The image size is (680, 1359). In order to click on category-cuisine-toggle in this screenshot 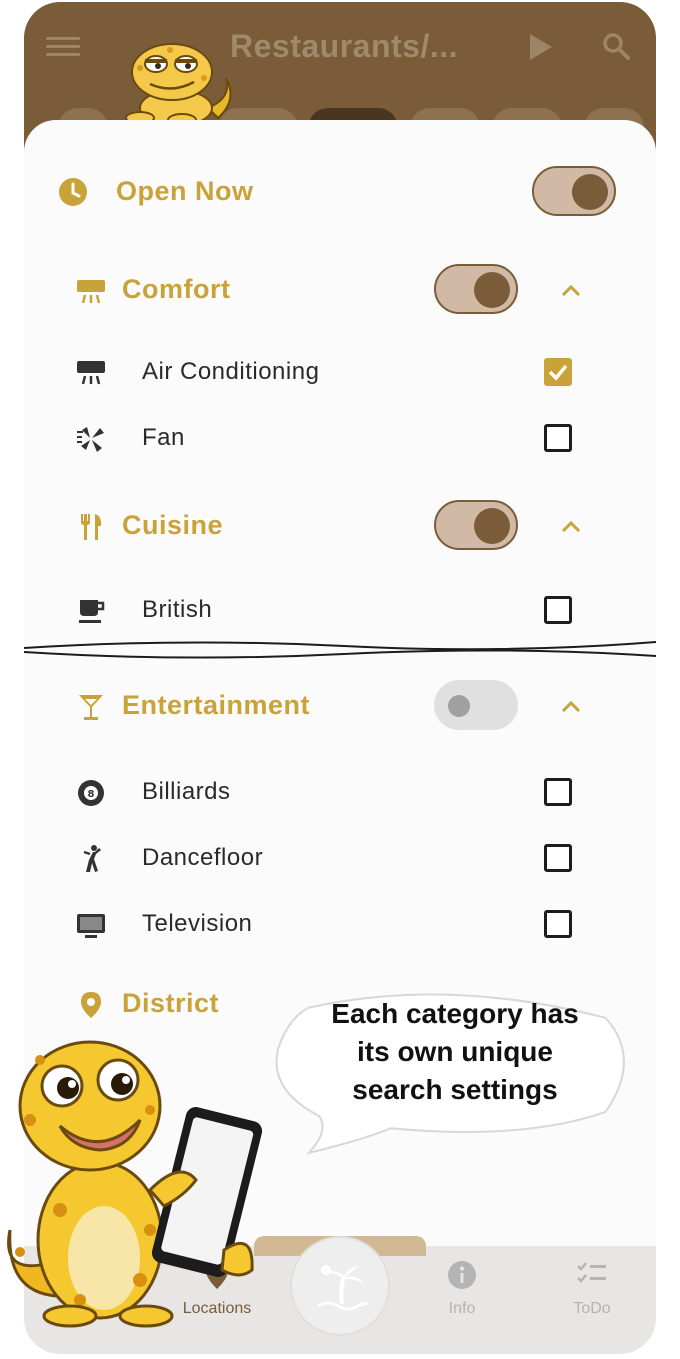, I will do `click(476, 525)`.